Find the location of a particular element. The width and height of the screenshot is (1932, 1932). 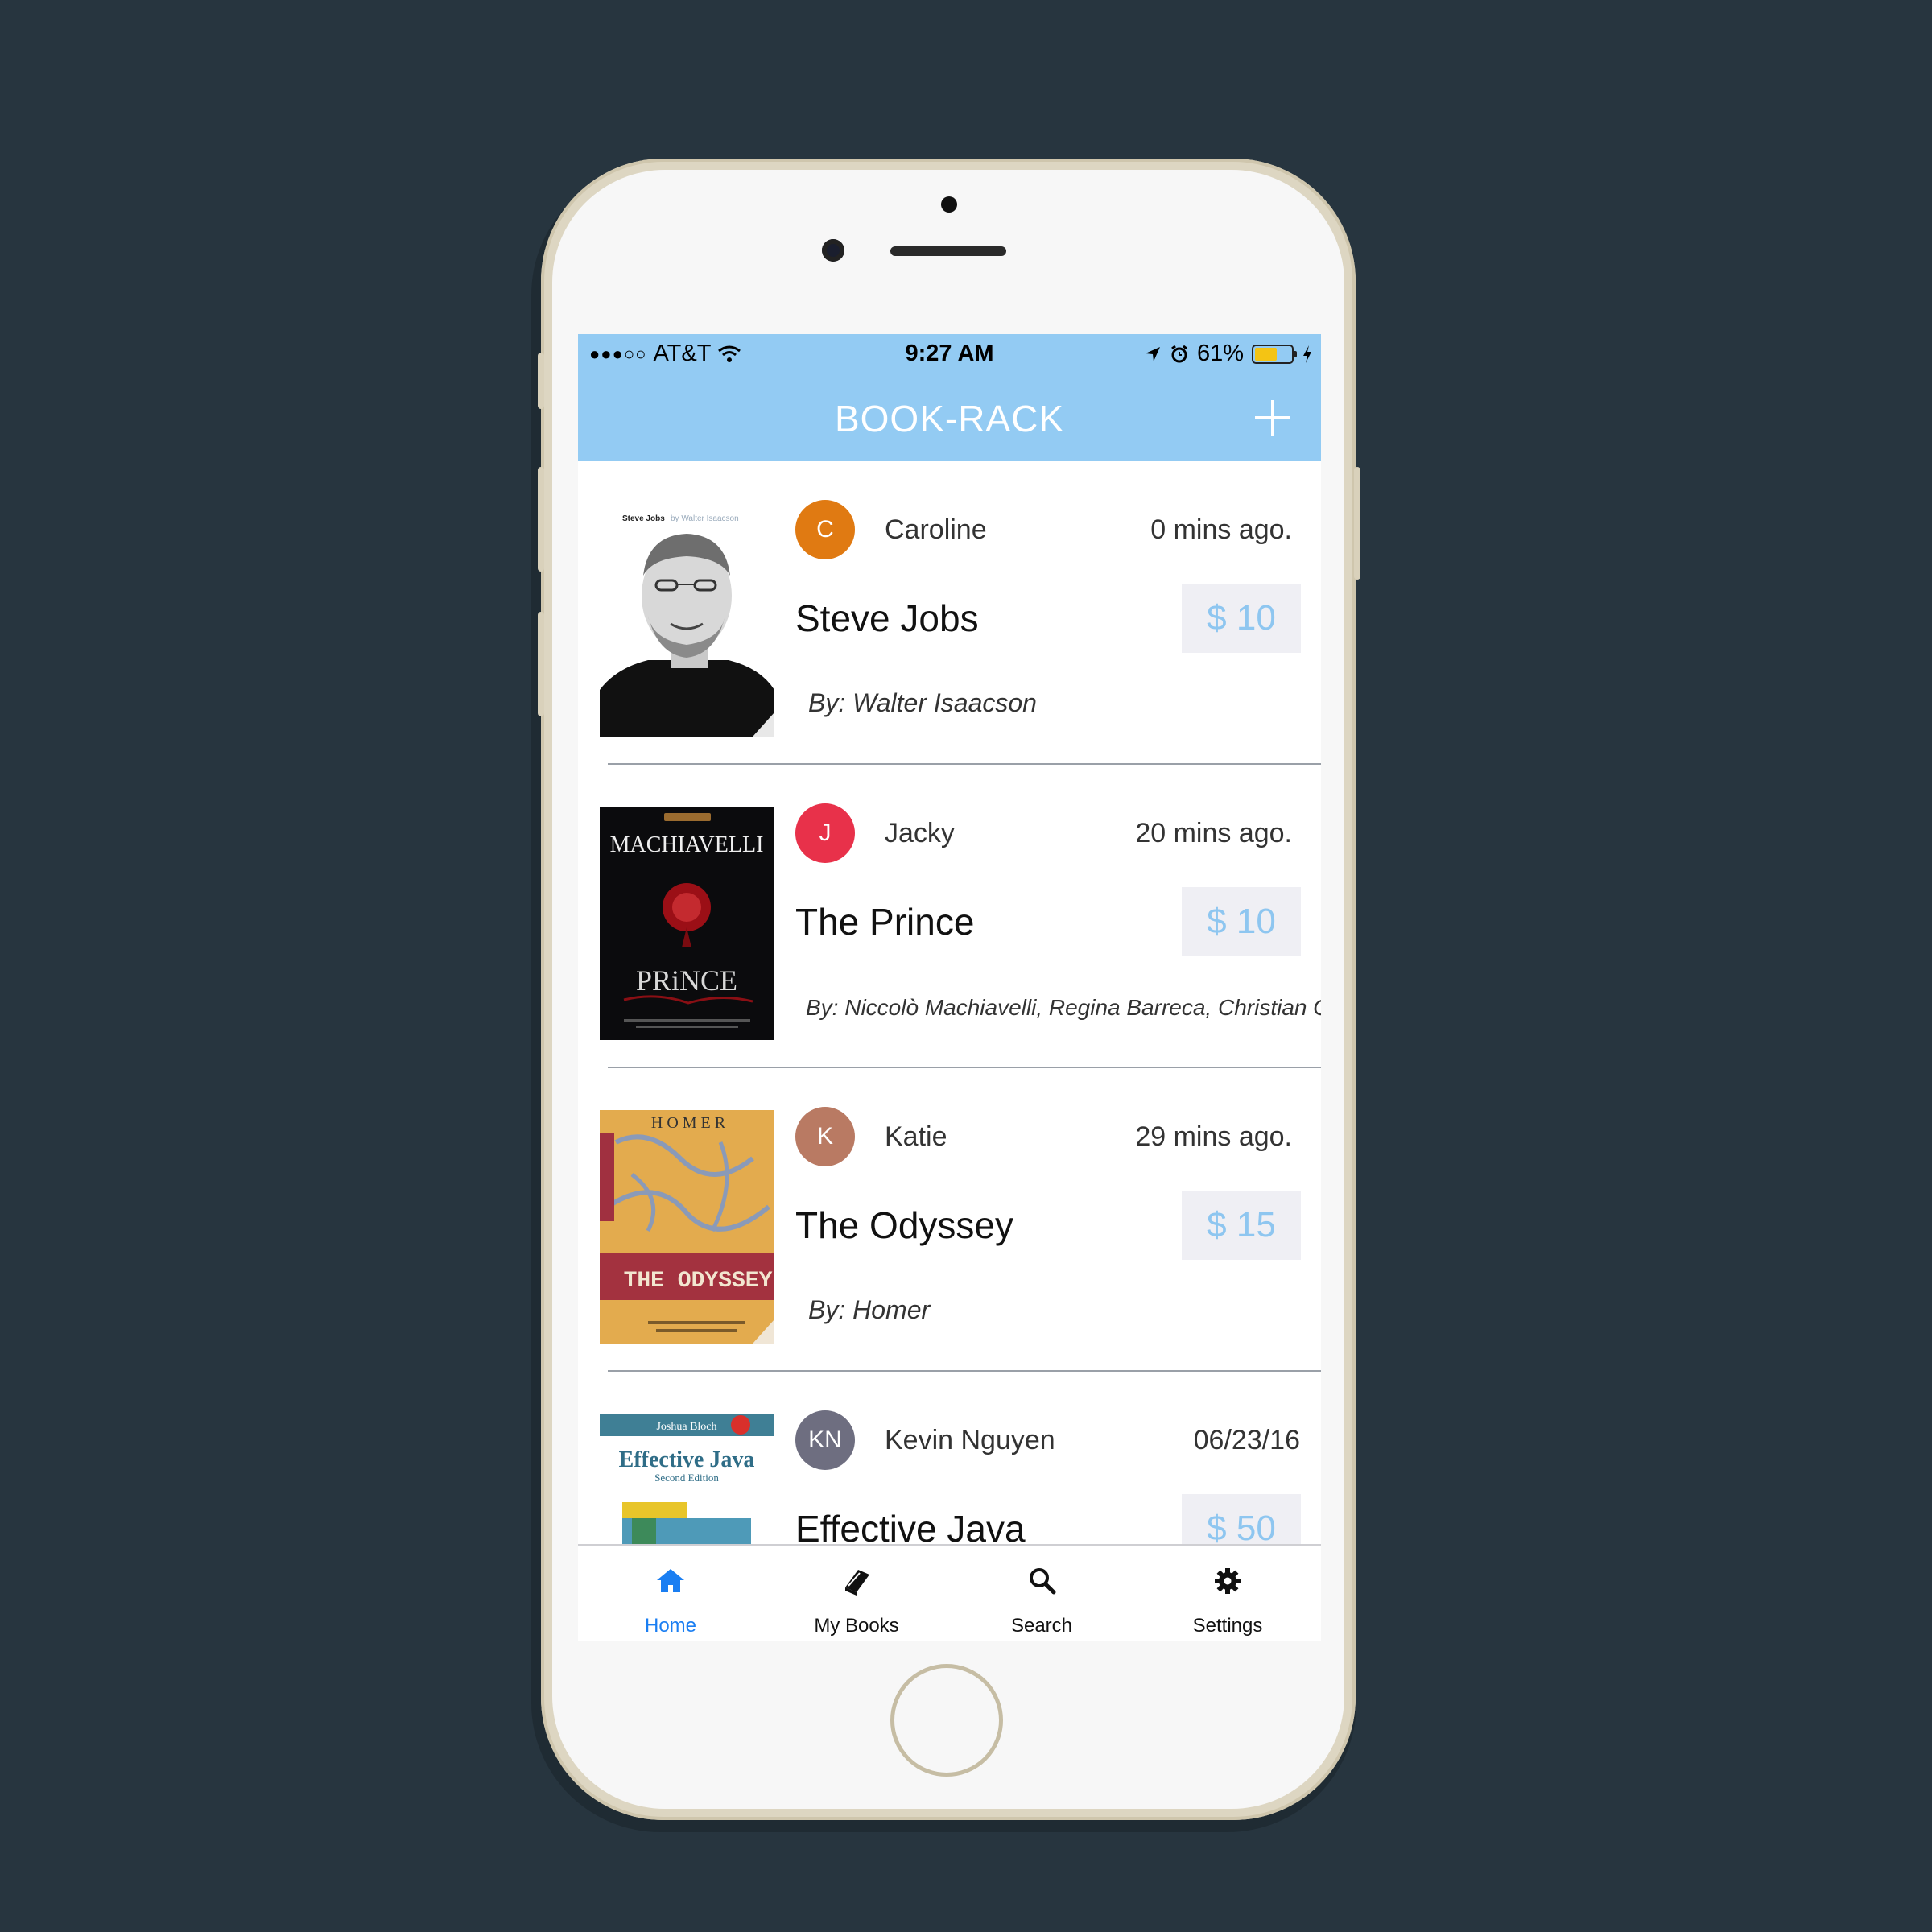

charging-bolt-icon is located at coordinates (1307, 354).